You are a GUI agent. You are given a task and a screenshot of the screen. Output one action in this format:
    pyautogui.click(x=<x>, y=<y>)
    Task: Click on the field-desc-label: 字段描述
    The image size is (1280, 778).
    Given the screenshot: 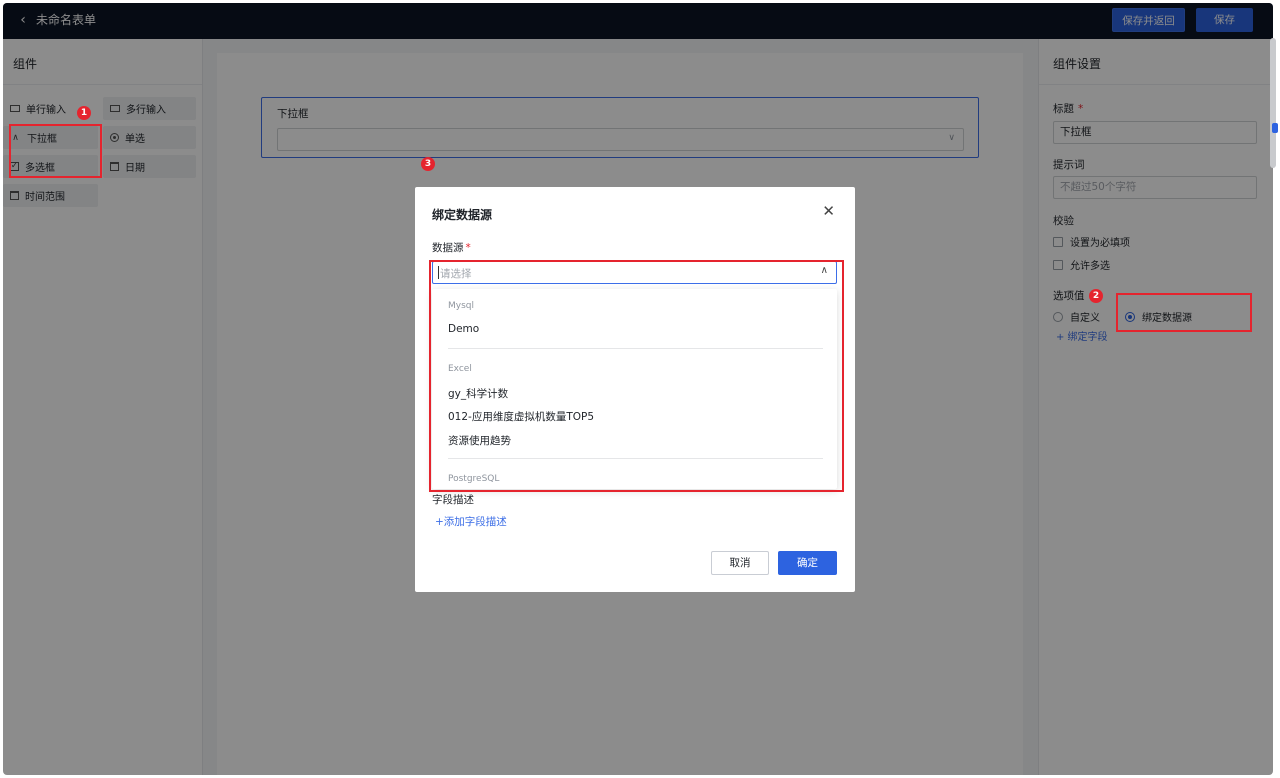 What is the action you would take?
    pyautogui.click(x=453, y=500)
    